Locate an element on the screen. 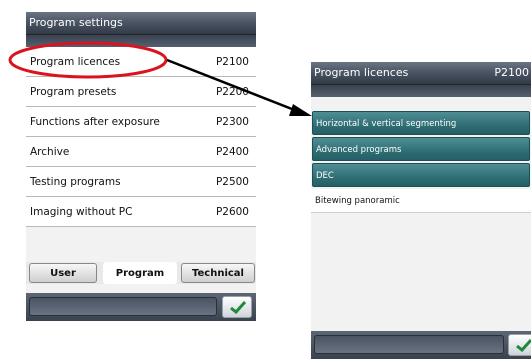 Image resolution: width=531 pixels, height=359 pixels. annotation-overlay is located at coordinates (160, 78).